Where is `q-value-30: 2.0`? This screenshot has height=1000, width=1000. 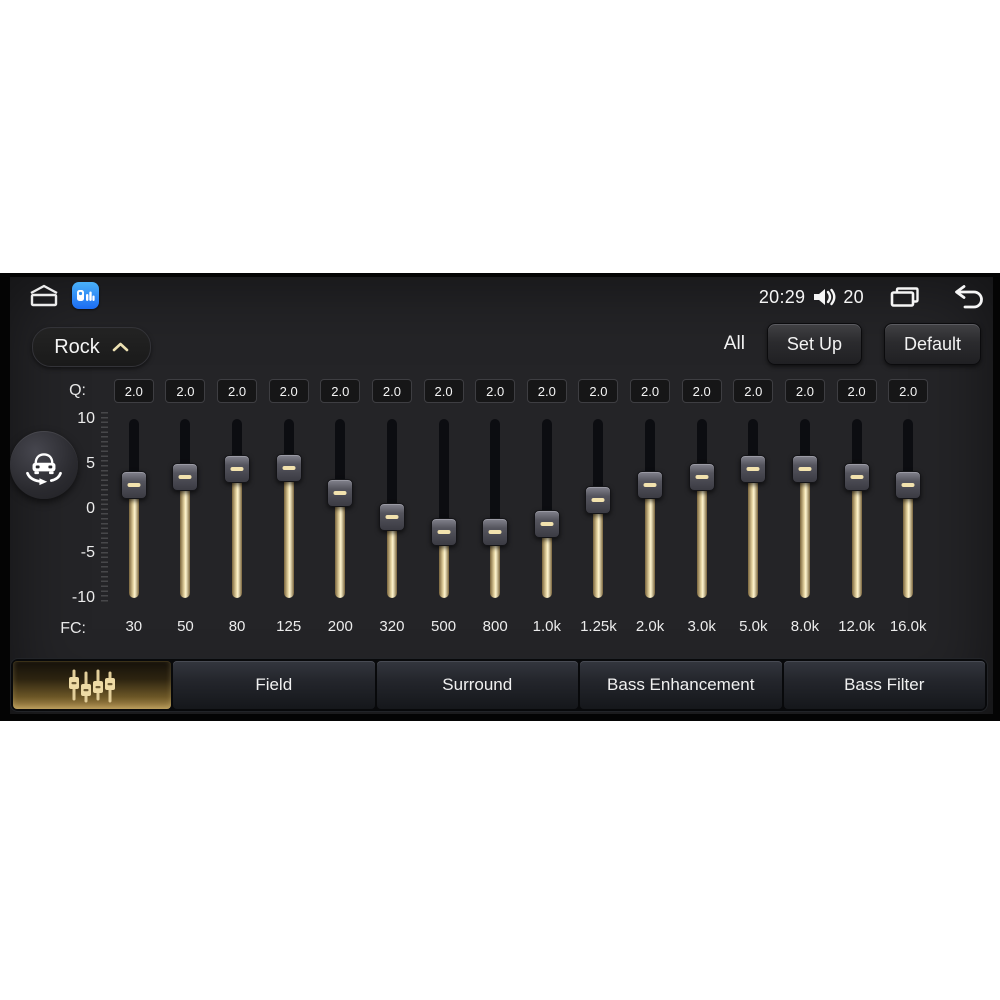 q-value-30: 2.0 is located at coordinates (133, 391).